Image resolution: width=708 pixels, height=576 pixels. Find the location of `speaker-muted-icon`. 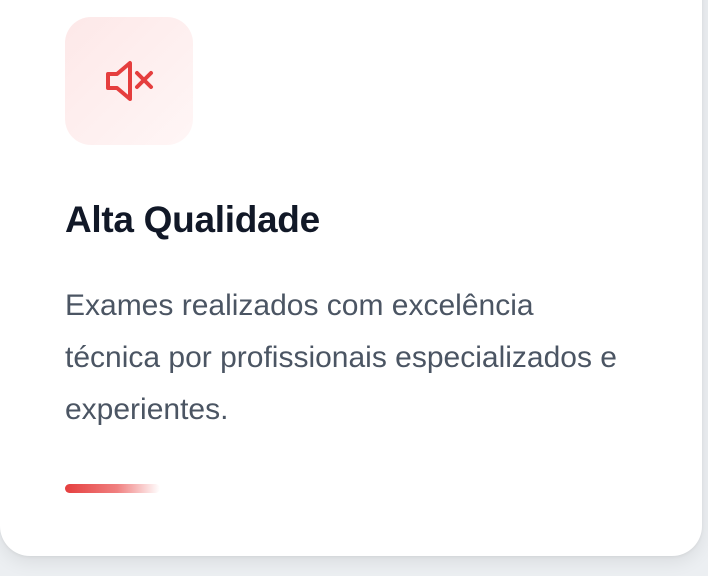

speaker-muted-icon is located at coordinates (129, 81).